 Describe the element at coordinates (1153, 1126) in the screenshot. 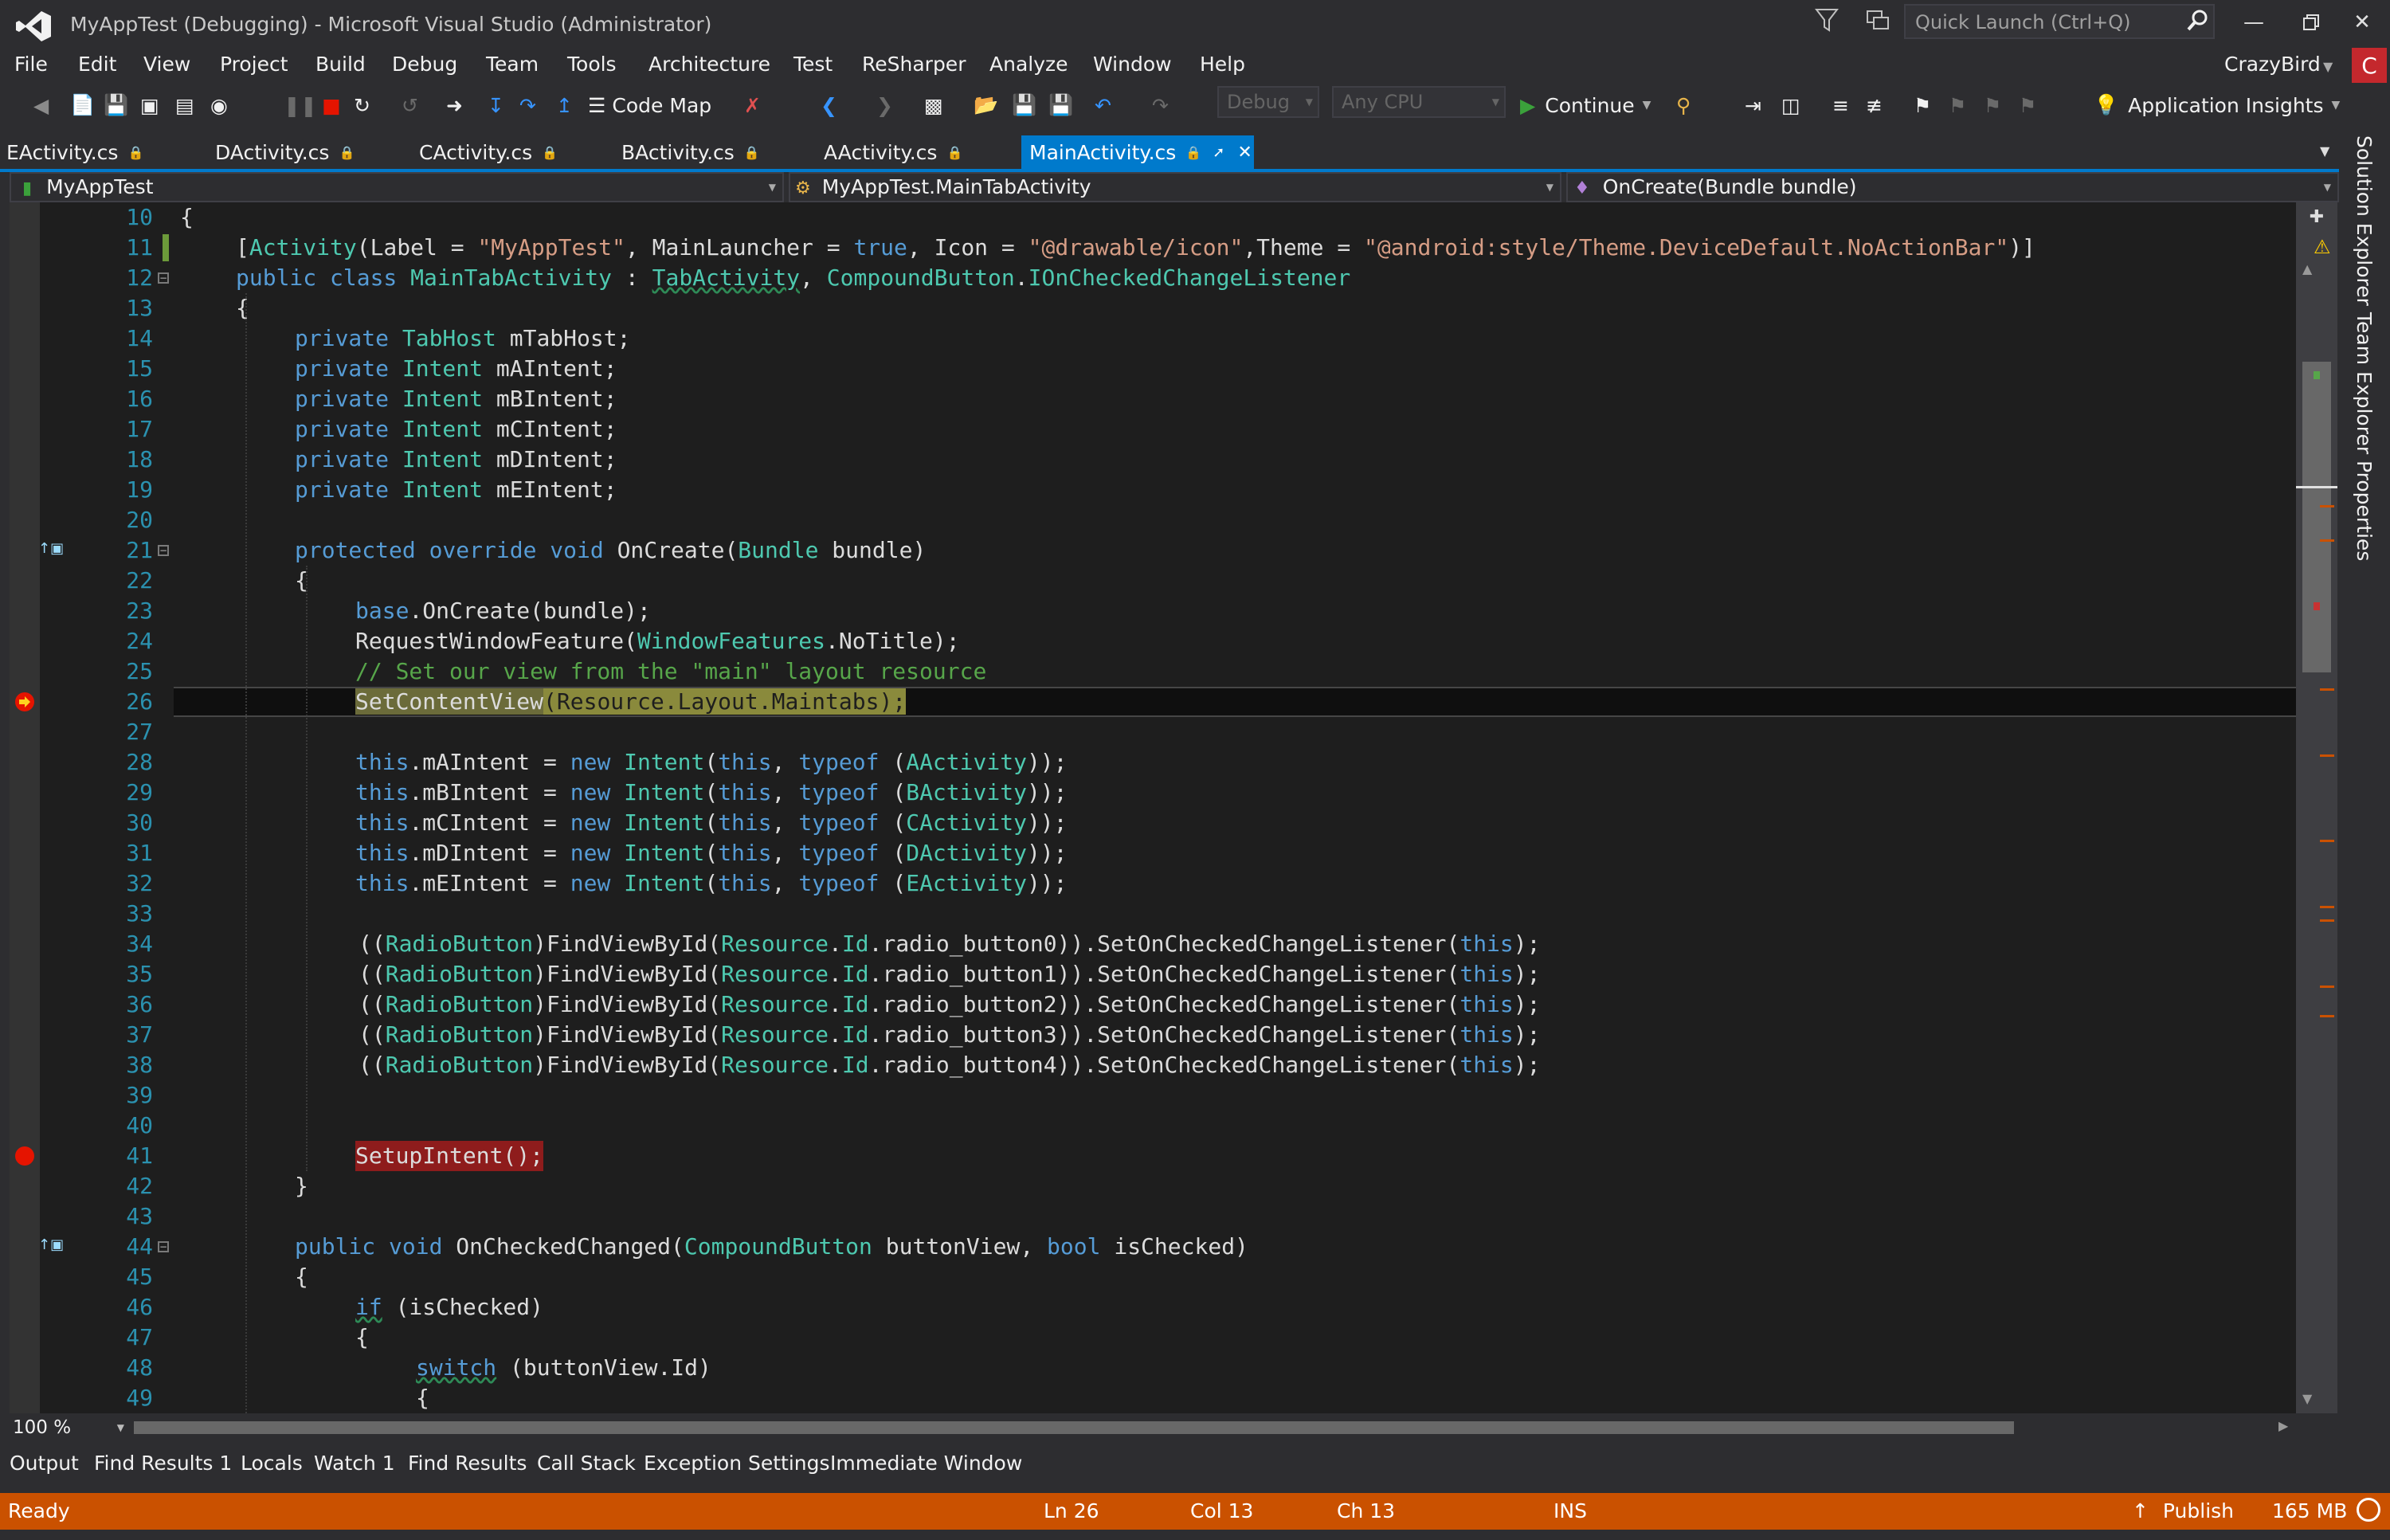

I see `code-line: 40` at that location.